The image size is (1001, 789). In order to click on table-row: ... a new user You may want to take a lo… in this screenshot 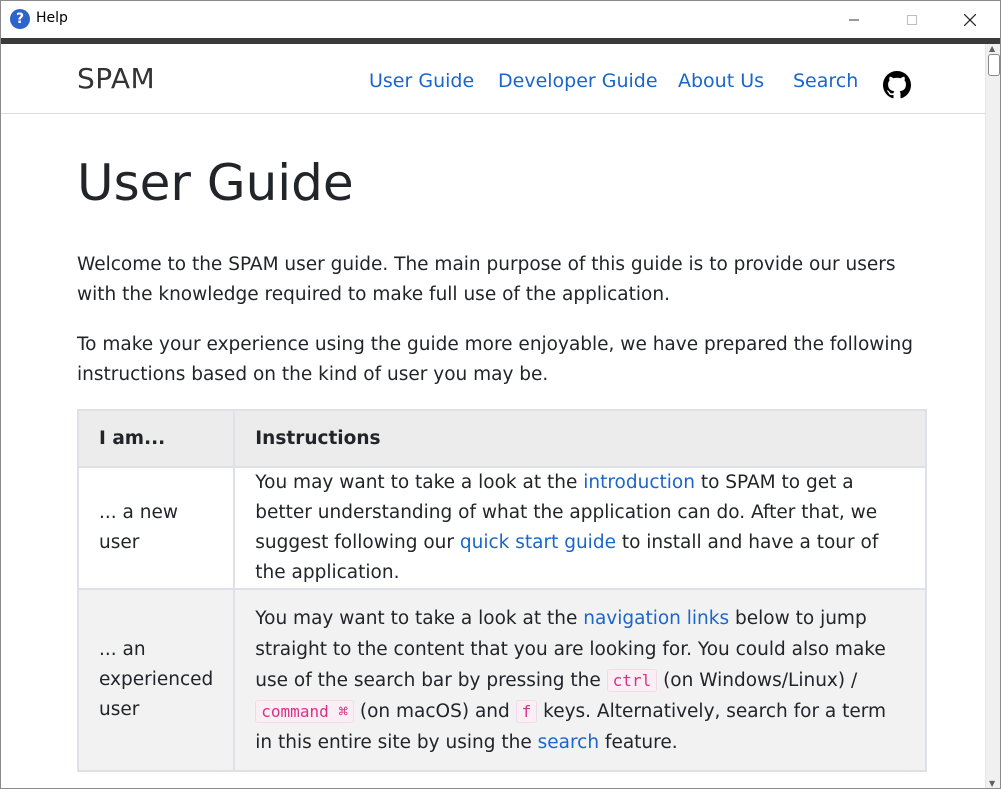, I will do `click(501, 528)`.